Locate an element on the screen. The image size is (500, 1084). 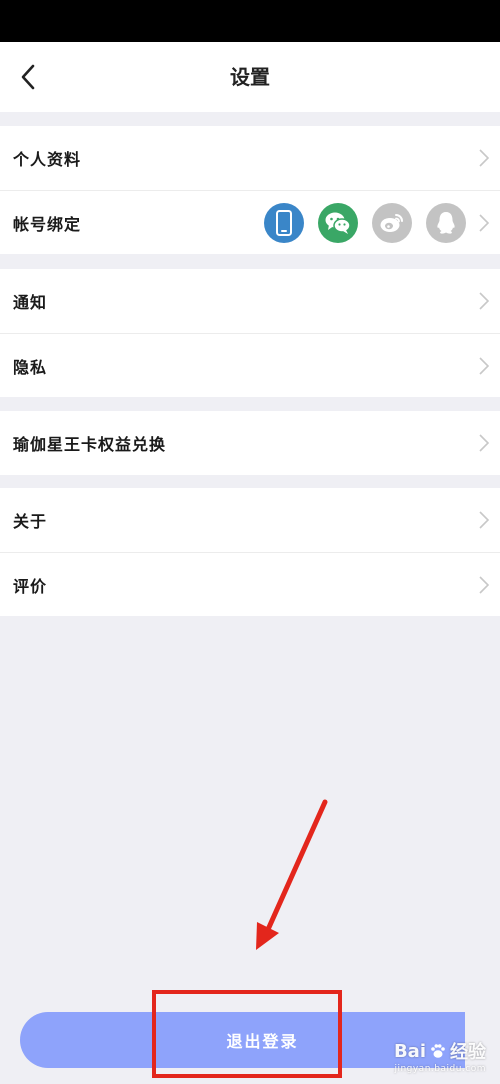
qq-icon is located at coordinates (446, 223).